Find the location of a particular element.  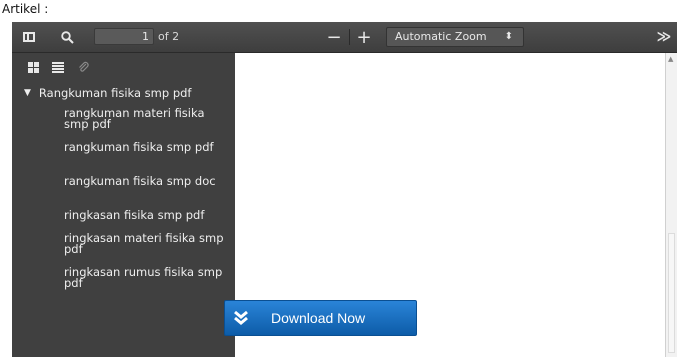

outline-item: ringkasan materi fisika smp pdf is located at coordinates (144, 243).